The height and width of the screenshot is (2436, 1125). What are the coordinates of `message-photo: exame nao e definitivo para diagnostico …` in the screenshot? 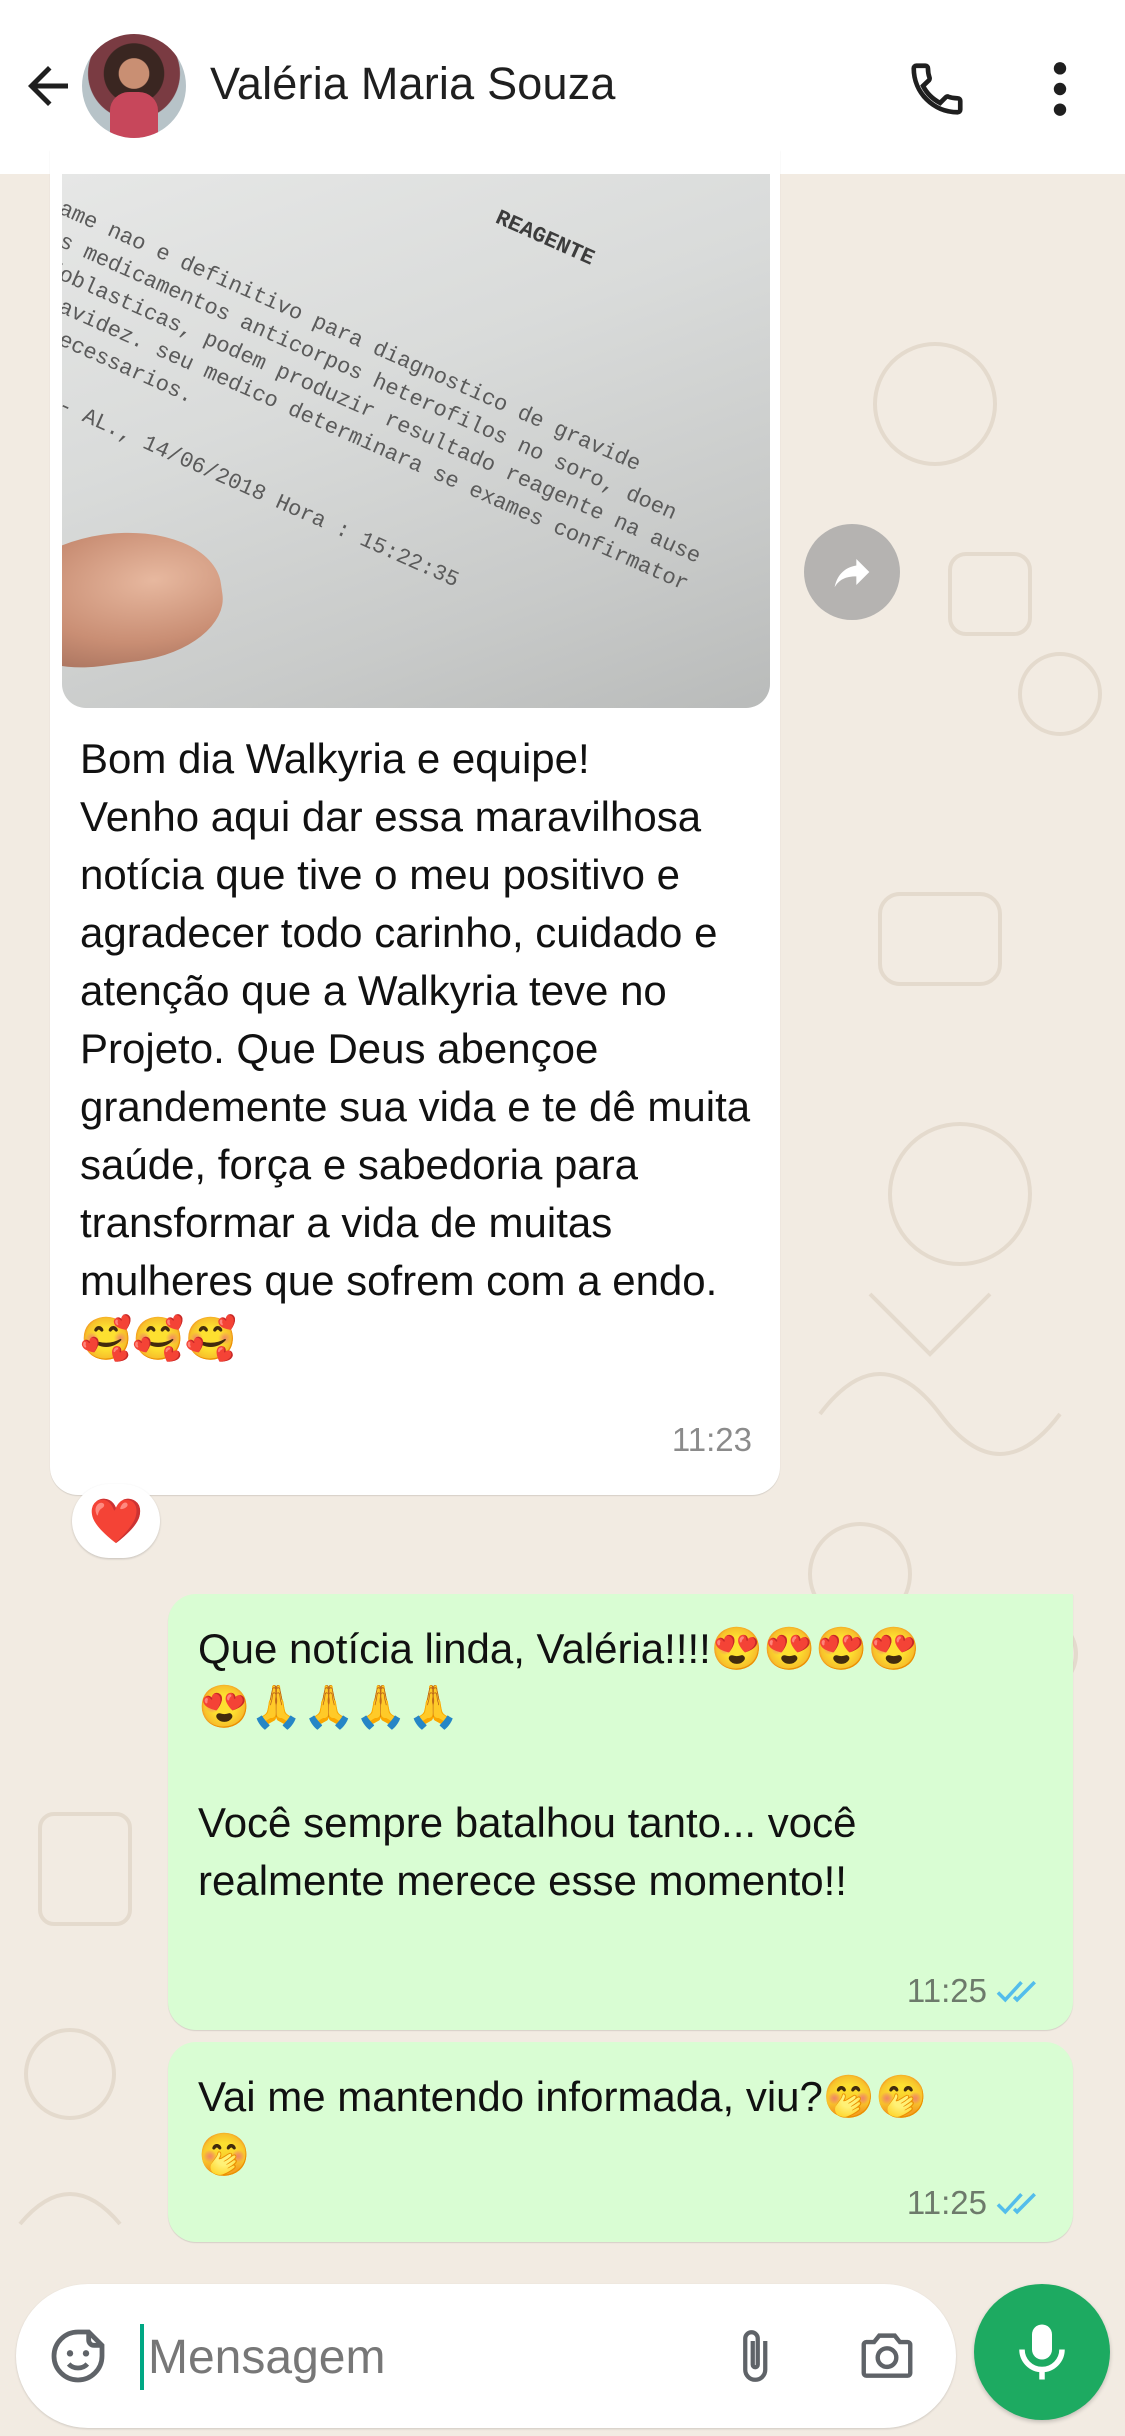 It's located at (416, 441).